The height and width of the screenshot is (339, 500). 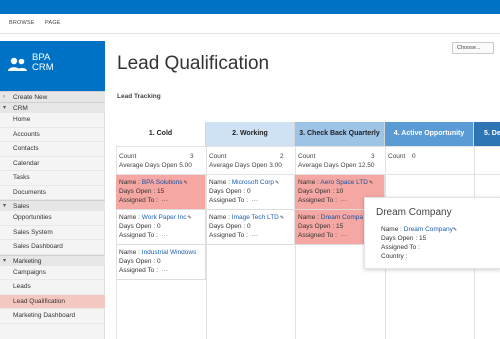 I want to click on days-value: 0, so click(x=248, y=226).